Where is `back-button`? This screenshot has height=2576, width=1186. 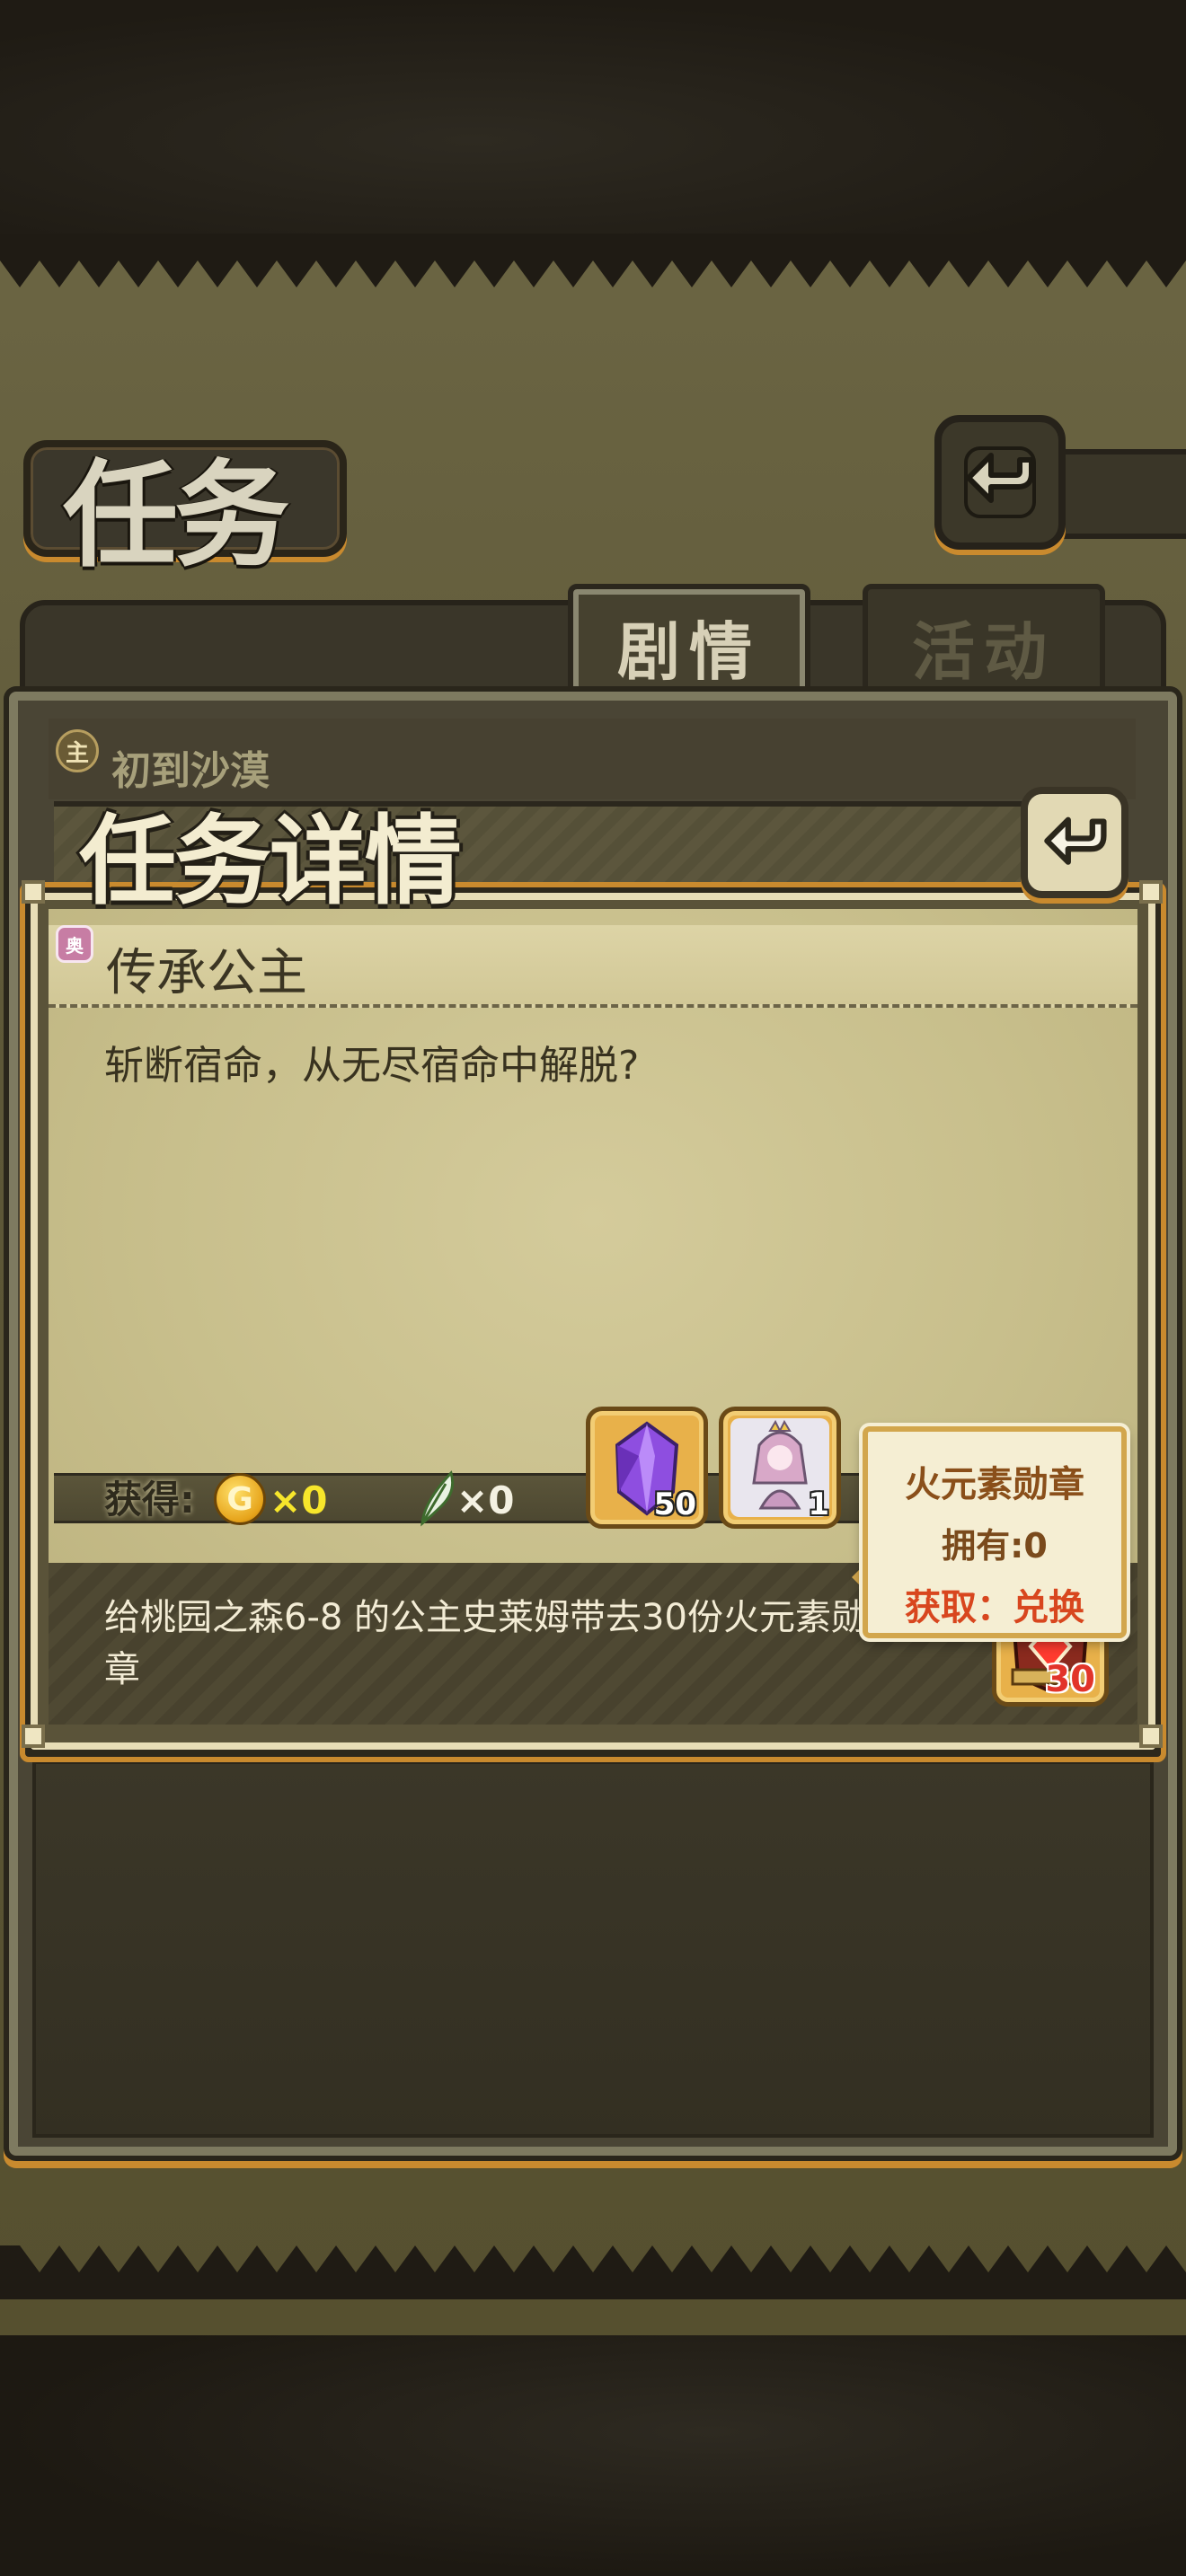 back-button is located at coordinates (1000, 482).